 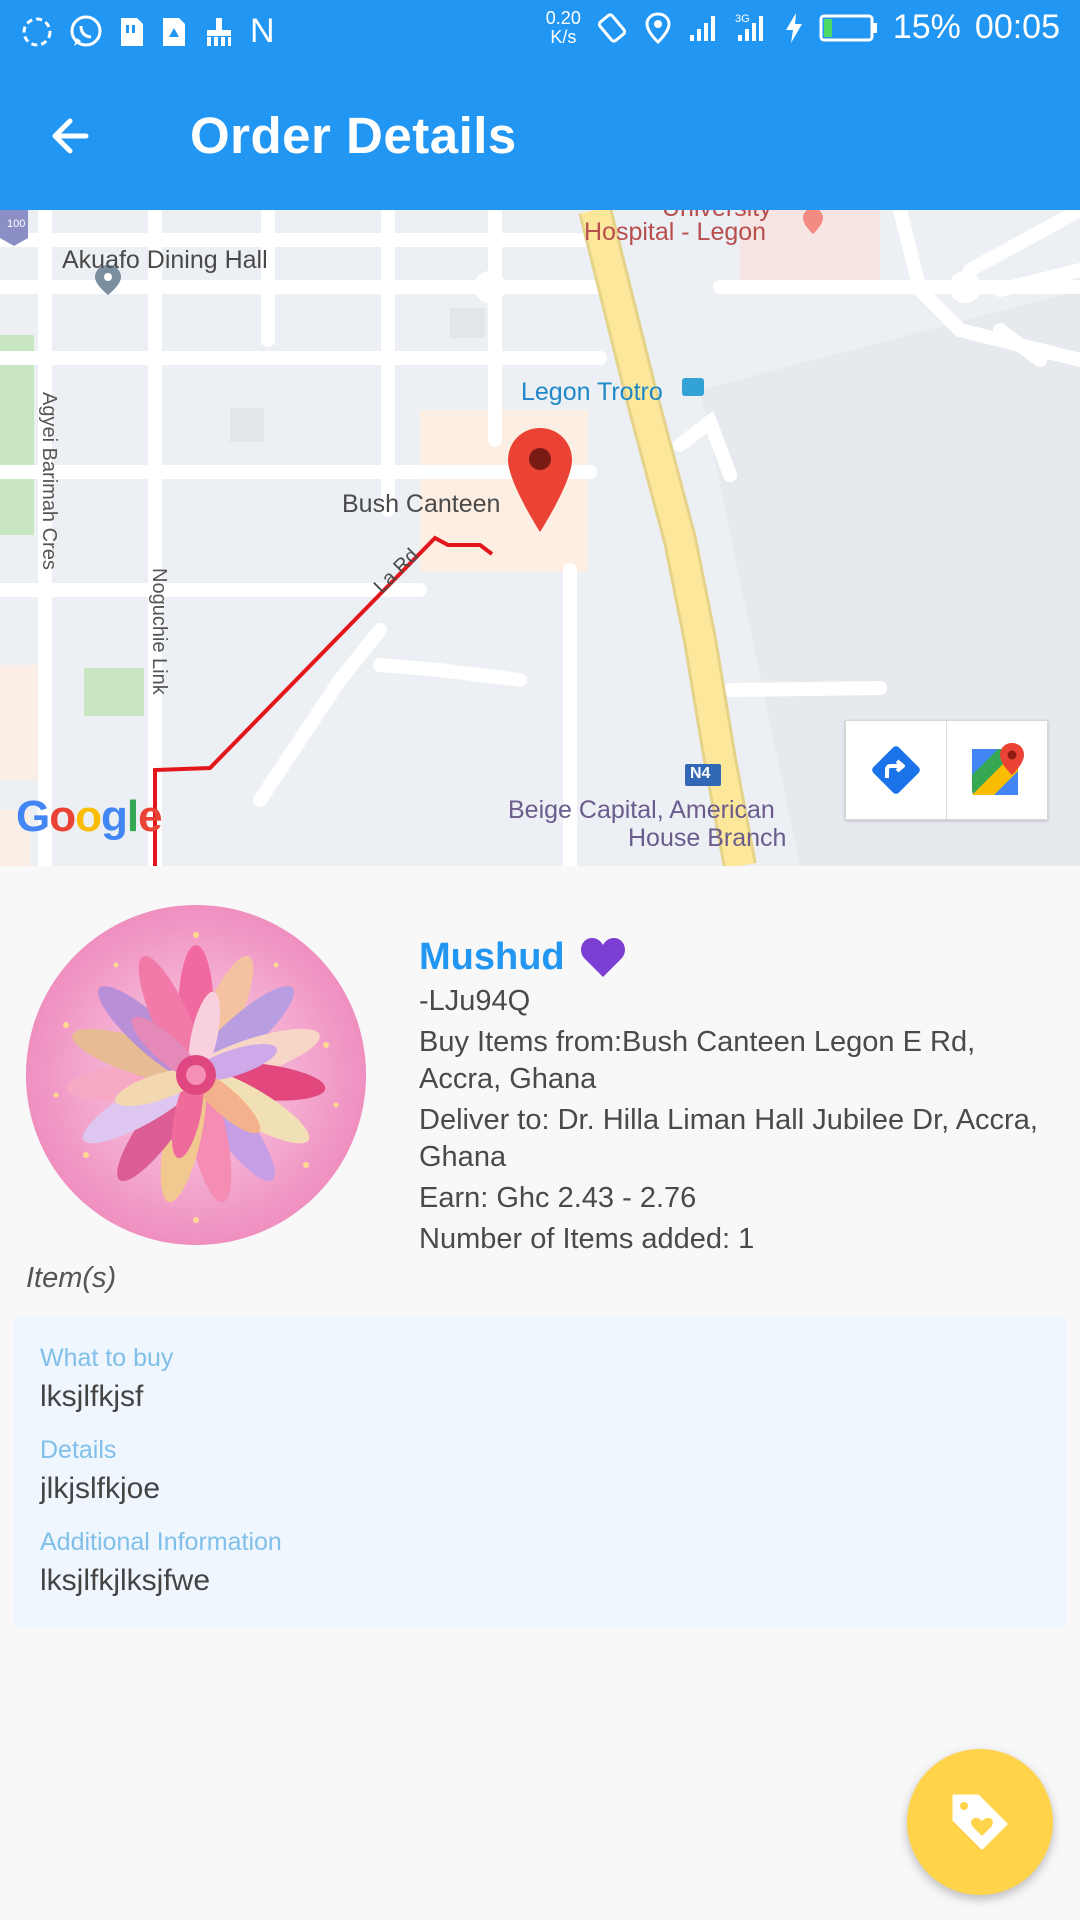 I want to click on cleaner-icon, so click(x=219, y=31).